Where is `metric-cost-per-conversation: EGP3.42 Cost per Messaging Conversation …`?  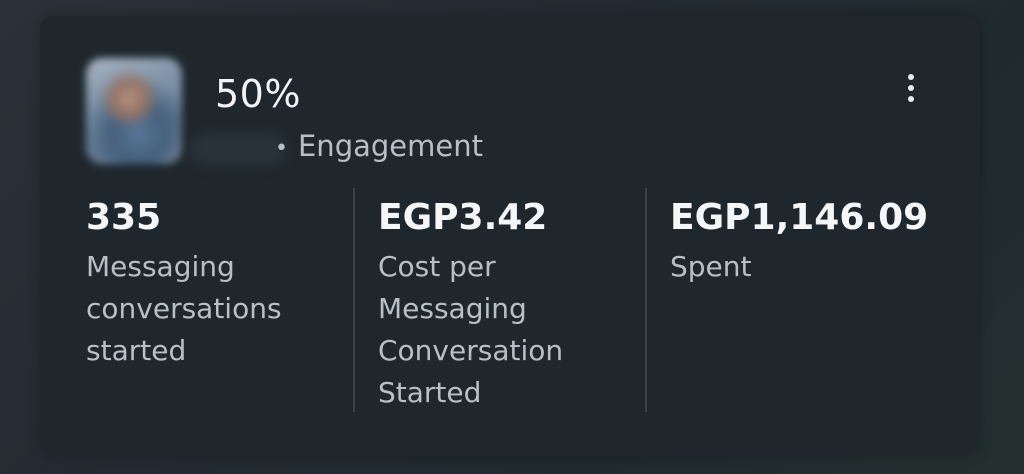 metric-cost-per-conversation: EGP3.42 Cost per Messaging Conversation … is located at coordinates (498, 304).